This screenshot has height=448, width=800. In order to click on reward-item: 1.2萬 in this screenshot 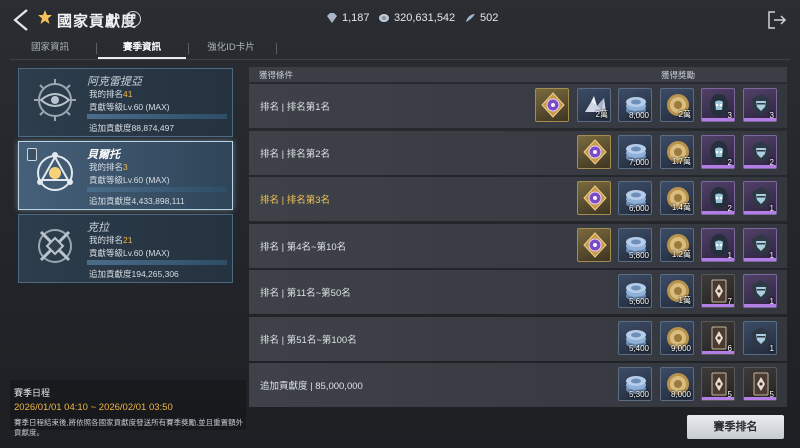, I will do `click(677, 245)`.